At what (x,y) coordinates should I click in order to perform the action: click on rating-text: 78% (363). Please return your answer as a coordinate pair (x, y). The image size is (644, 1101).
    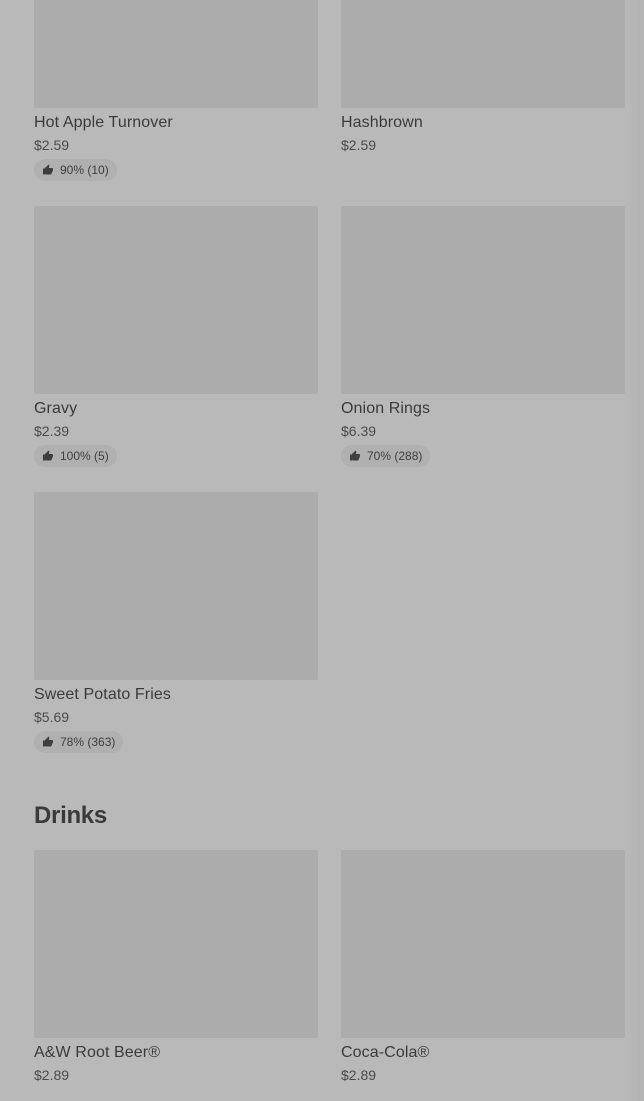
    Looking at the image, I should click on (88, 742).